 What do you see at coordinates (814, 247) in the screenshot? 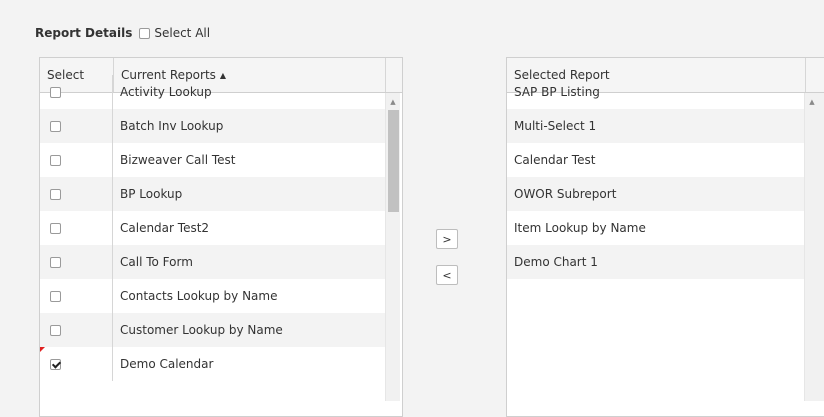
I see `selected-reports-scrollbar: ▲` at bounding box center [814, 247].